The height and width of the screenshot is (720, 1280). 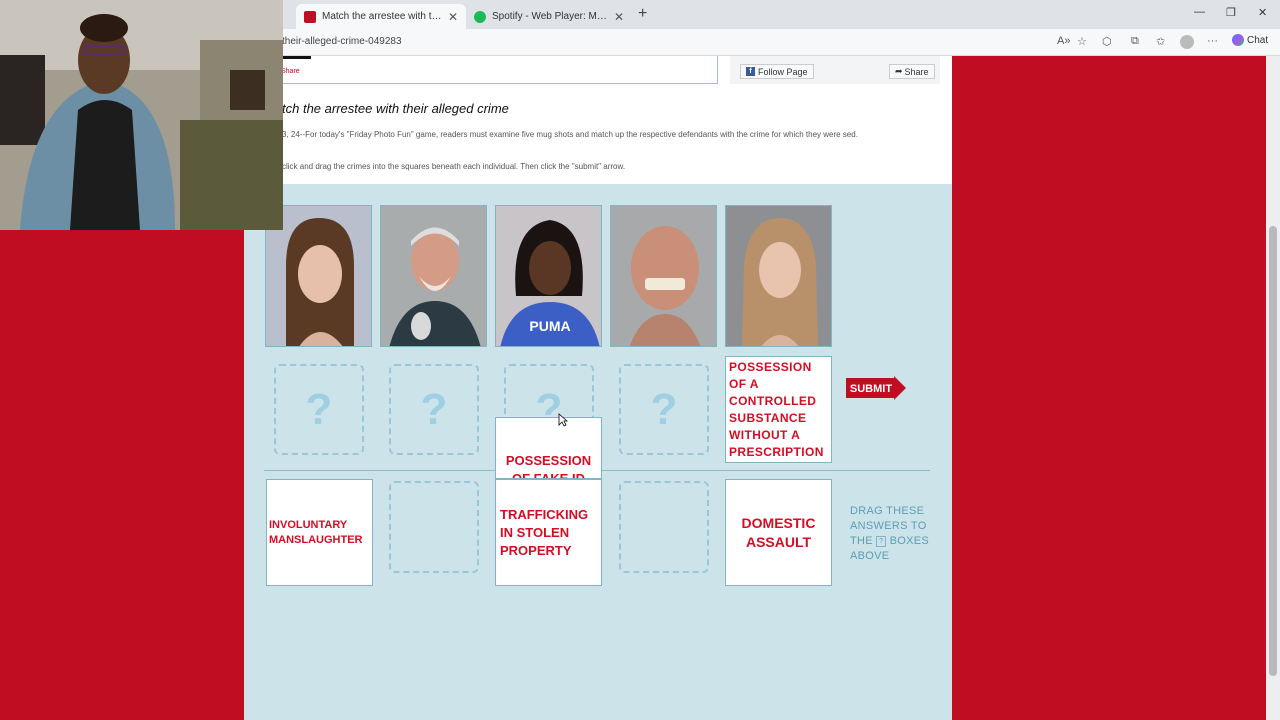 I want to click on mouse-cursor-icon, so click(x=563, y=420).